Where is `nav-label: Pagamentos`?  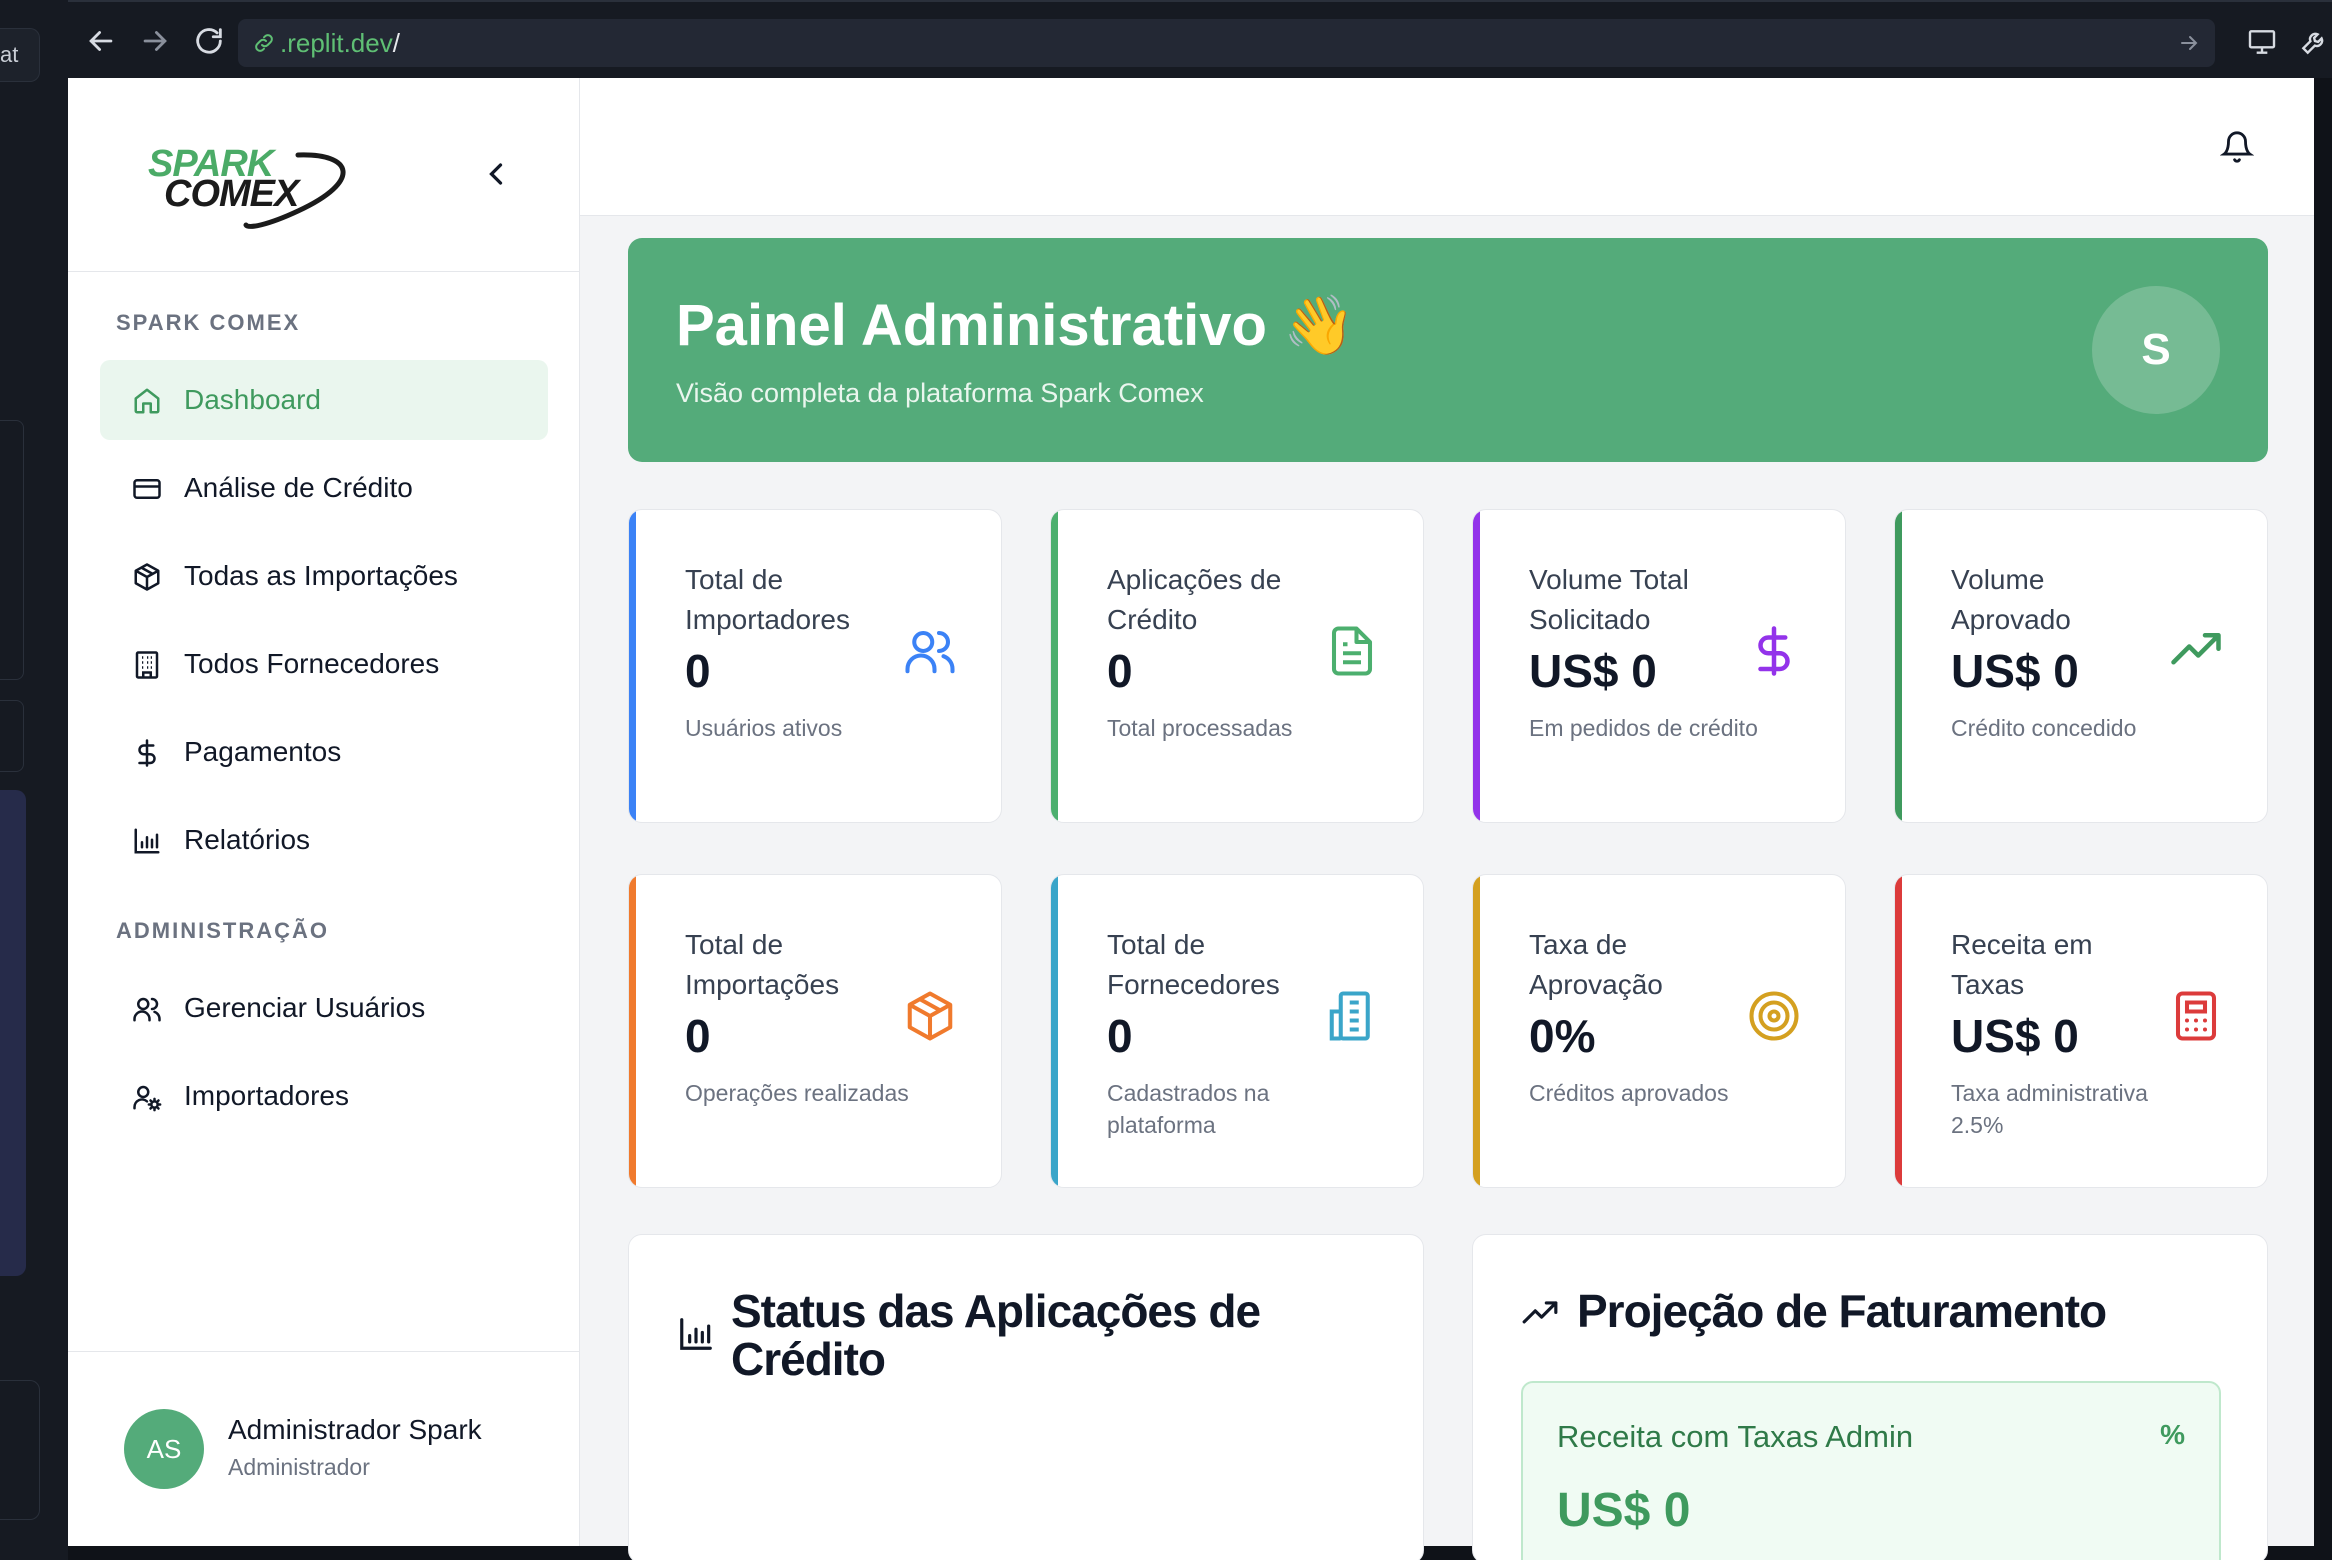 nav-label: Pagamentos is located at coordinates (263, 751).